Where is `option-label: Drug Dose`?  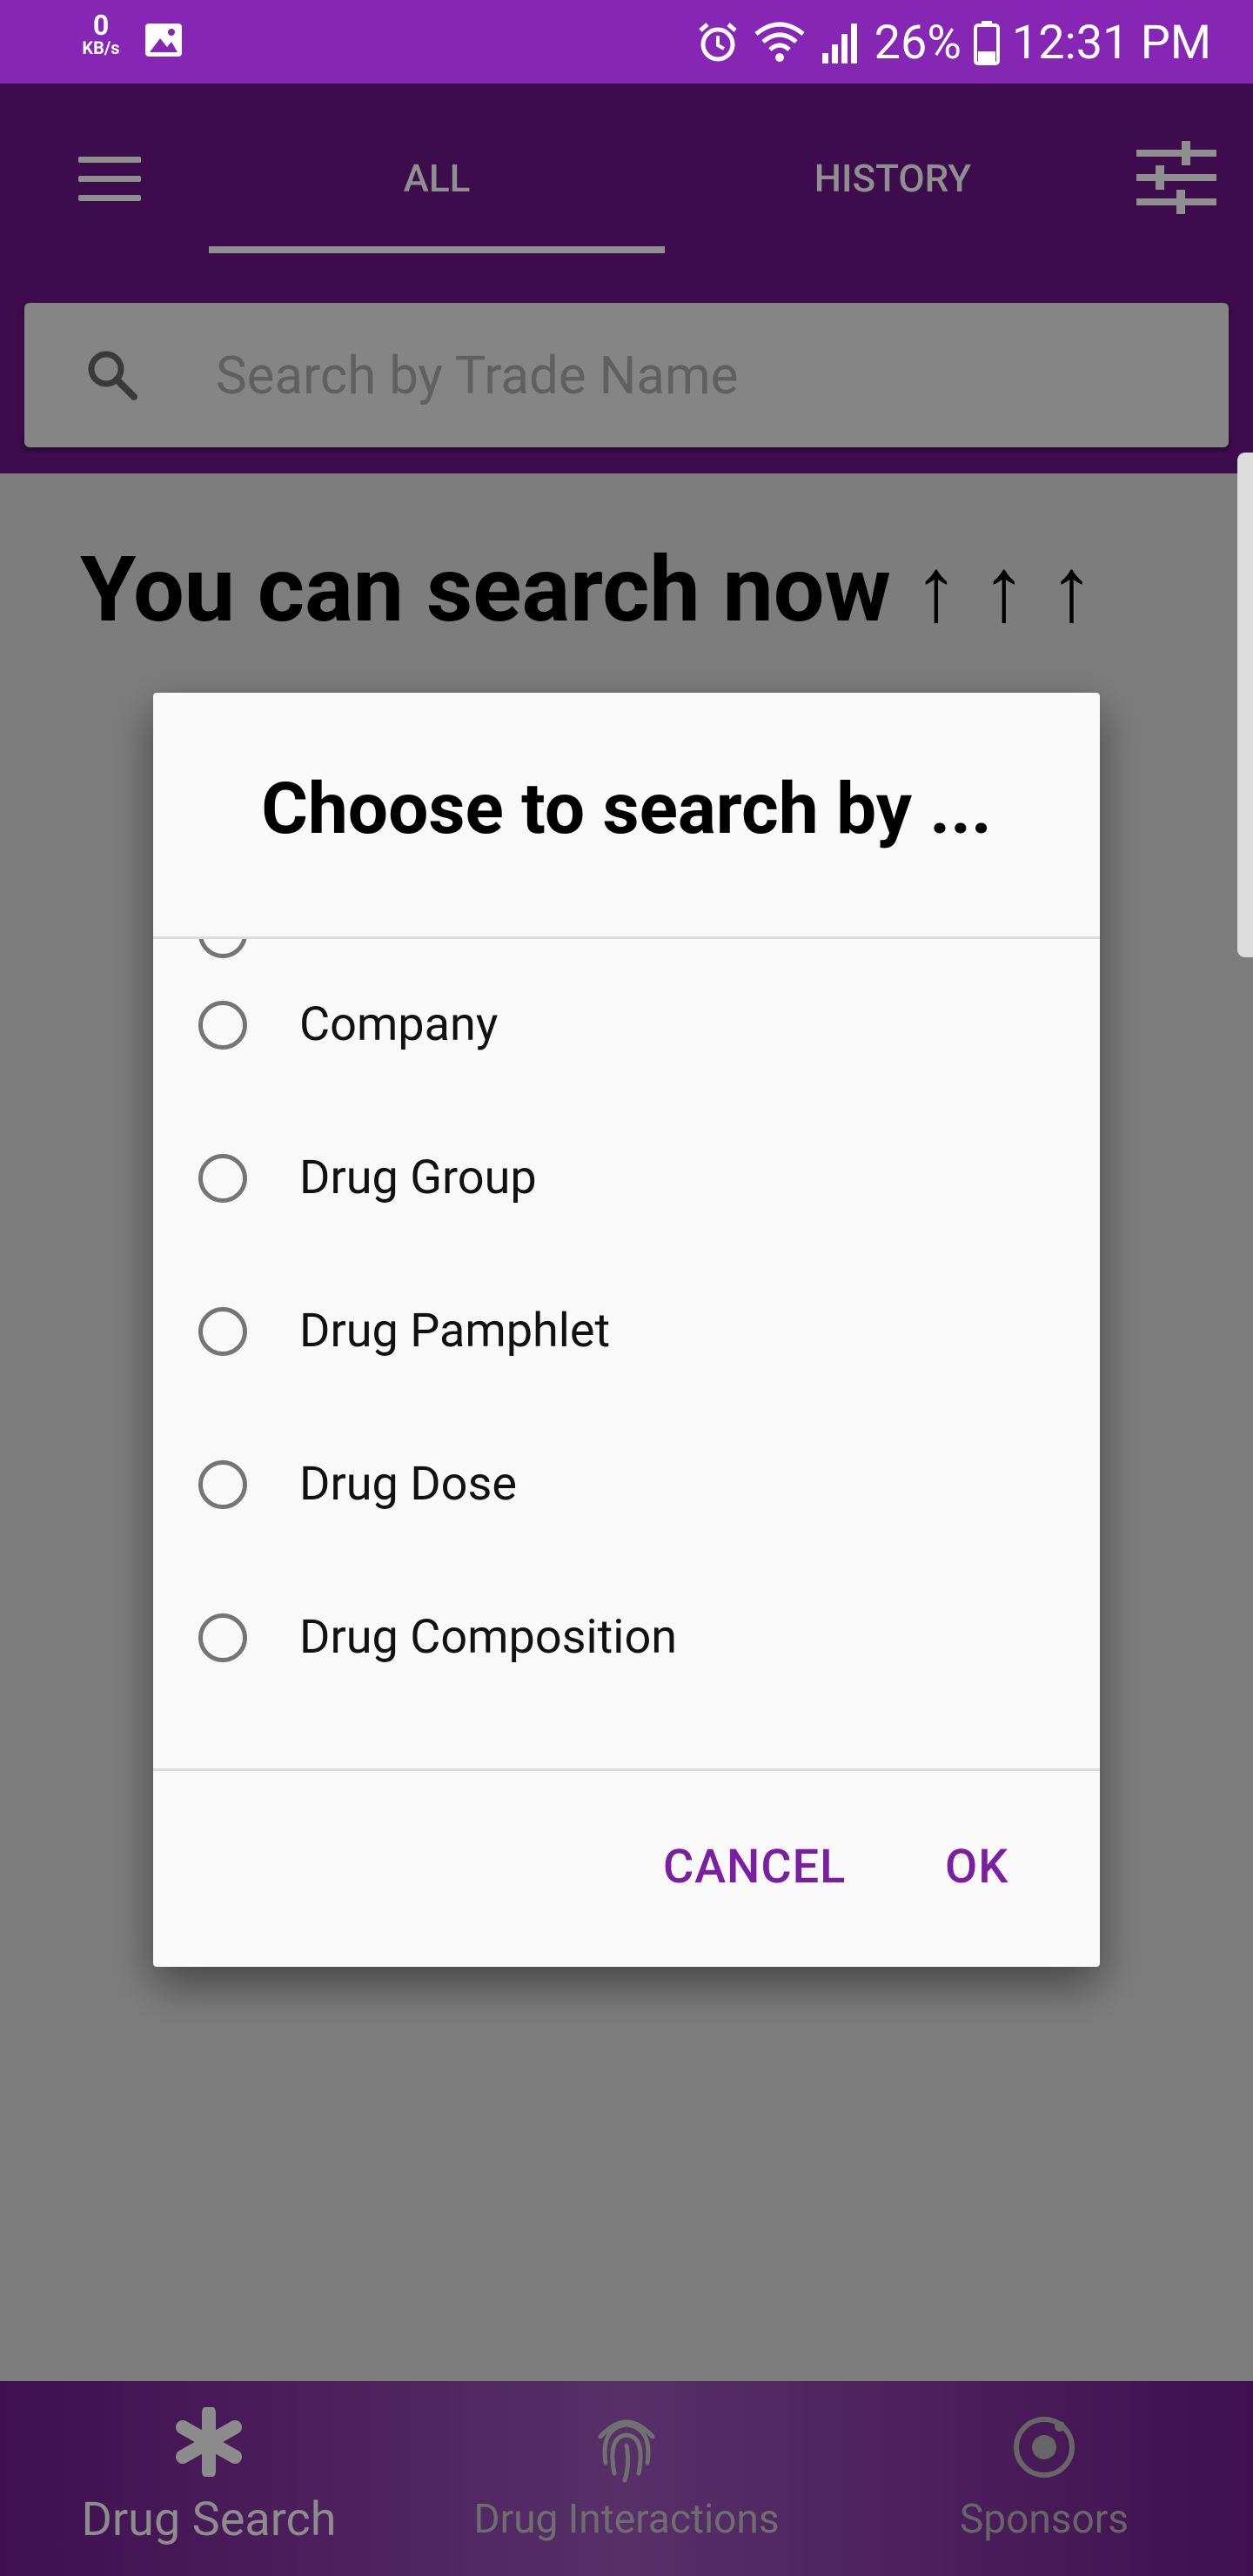 option-label: Drug Dose is located at coordinates (408, 1484).